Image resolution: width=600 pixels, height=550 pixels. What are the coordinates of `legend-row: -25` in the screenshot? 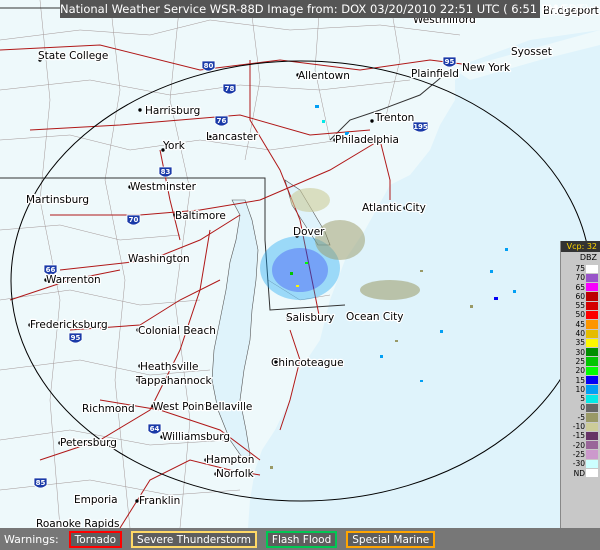 It's located at (580, 454).